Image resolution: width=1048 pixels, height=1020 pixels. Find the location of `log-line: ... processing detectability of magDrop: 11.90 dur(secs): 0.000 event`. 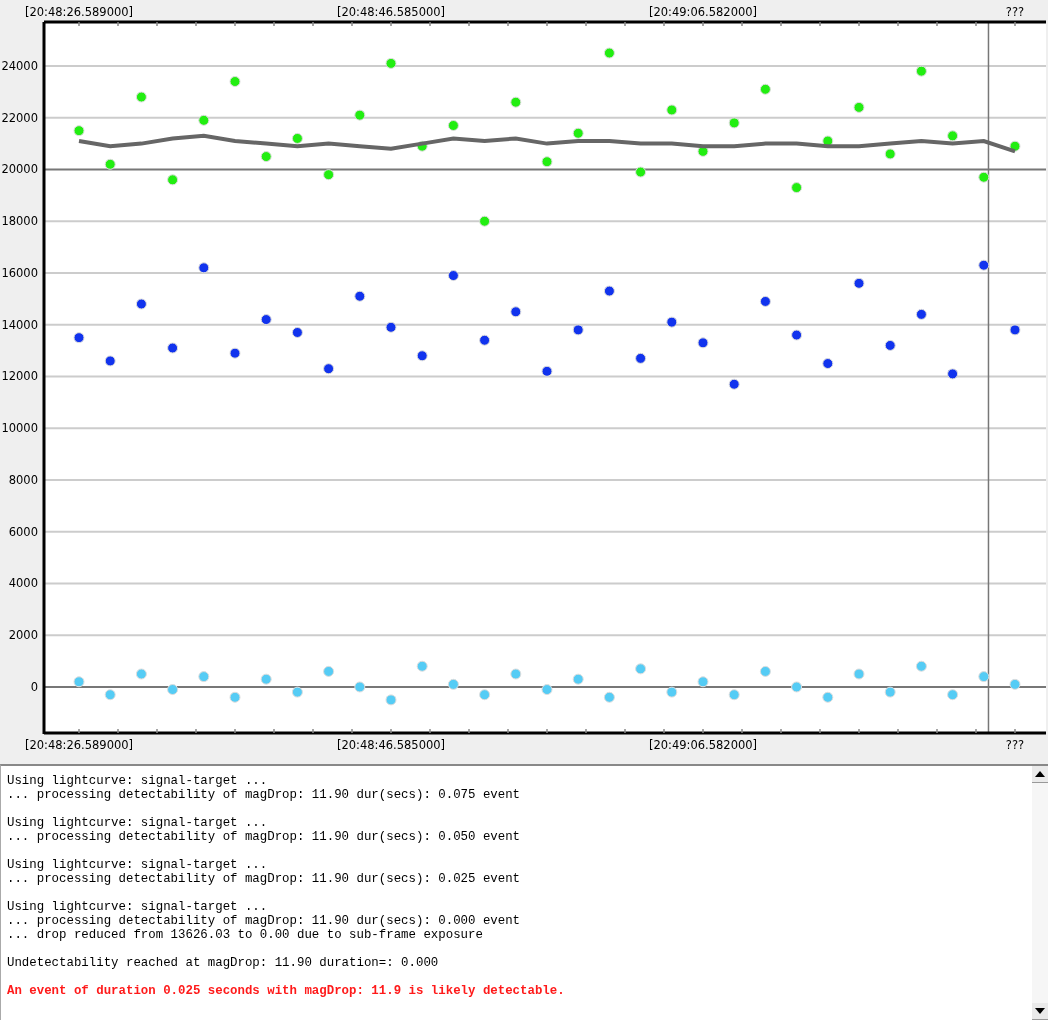

log-line: ... processing detectability of magDrop: 11.90 dur(secs): 0.000 event is located at coordinates (264, 921).